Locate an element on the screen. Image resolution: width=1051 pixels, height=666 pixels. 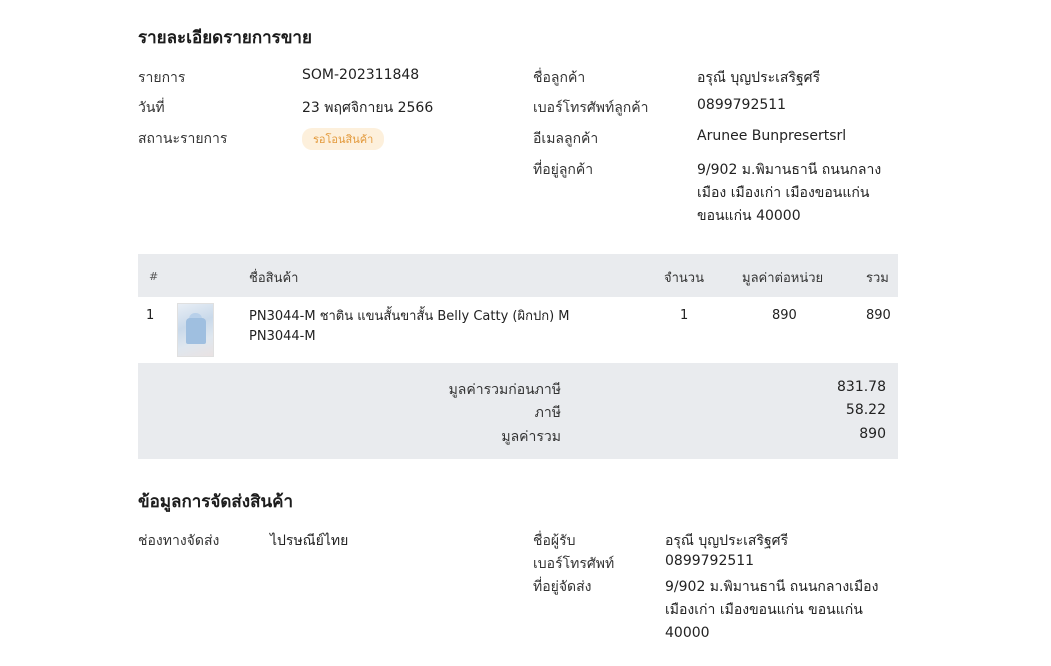
receiver-name-value: อรุณี บุญประเสริฐศรี is located at coordinates (727, 541).